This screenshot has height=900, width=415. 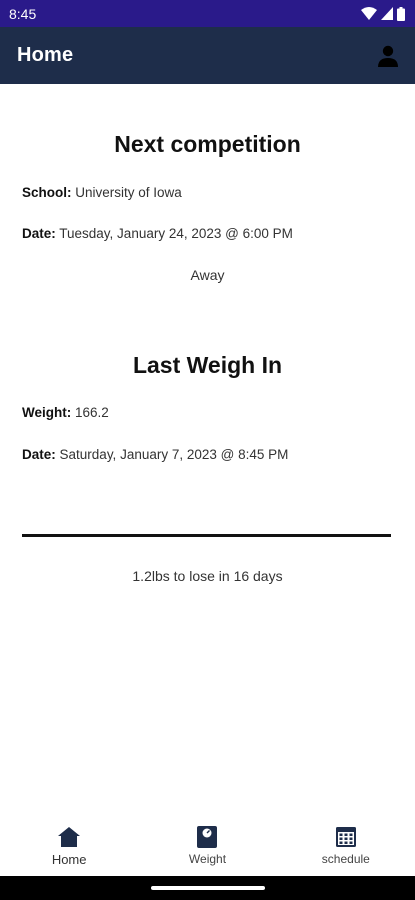 What do you see at coordinates (47, 412) in the screenshot?
I see `weight-label: Weight:` at bounding box center [47, 412].